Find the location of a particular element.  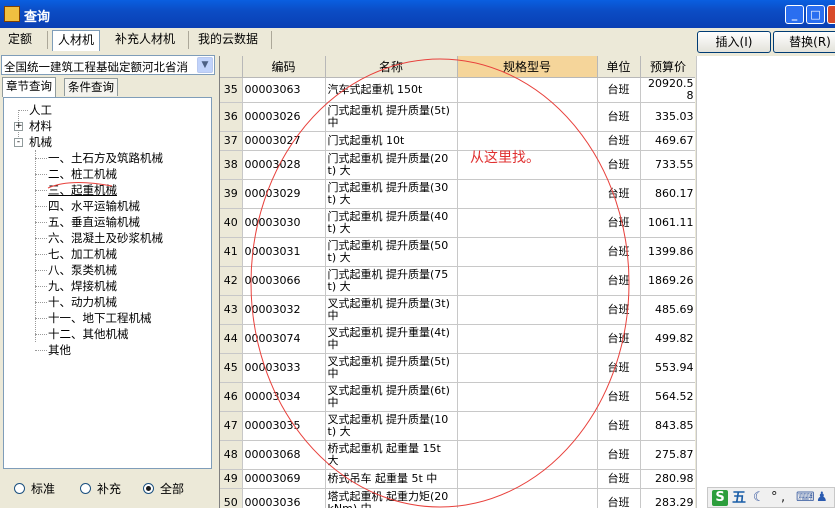

tab-condition-query: 条件查询 is located at coordinates (91, 87).